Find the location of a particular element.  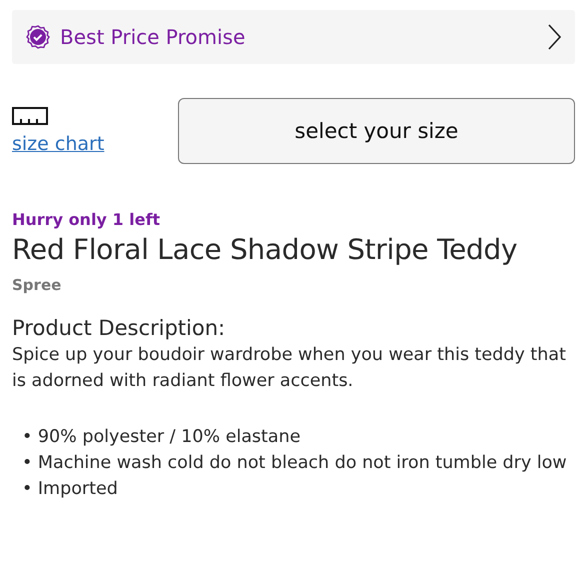

best-price-banner: Best Price Promise is located at coordinates (293, 37).